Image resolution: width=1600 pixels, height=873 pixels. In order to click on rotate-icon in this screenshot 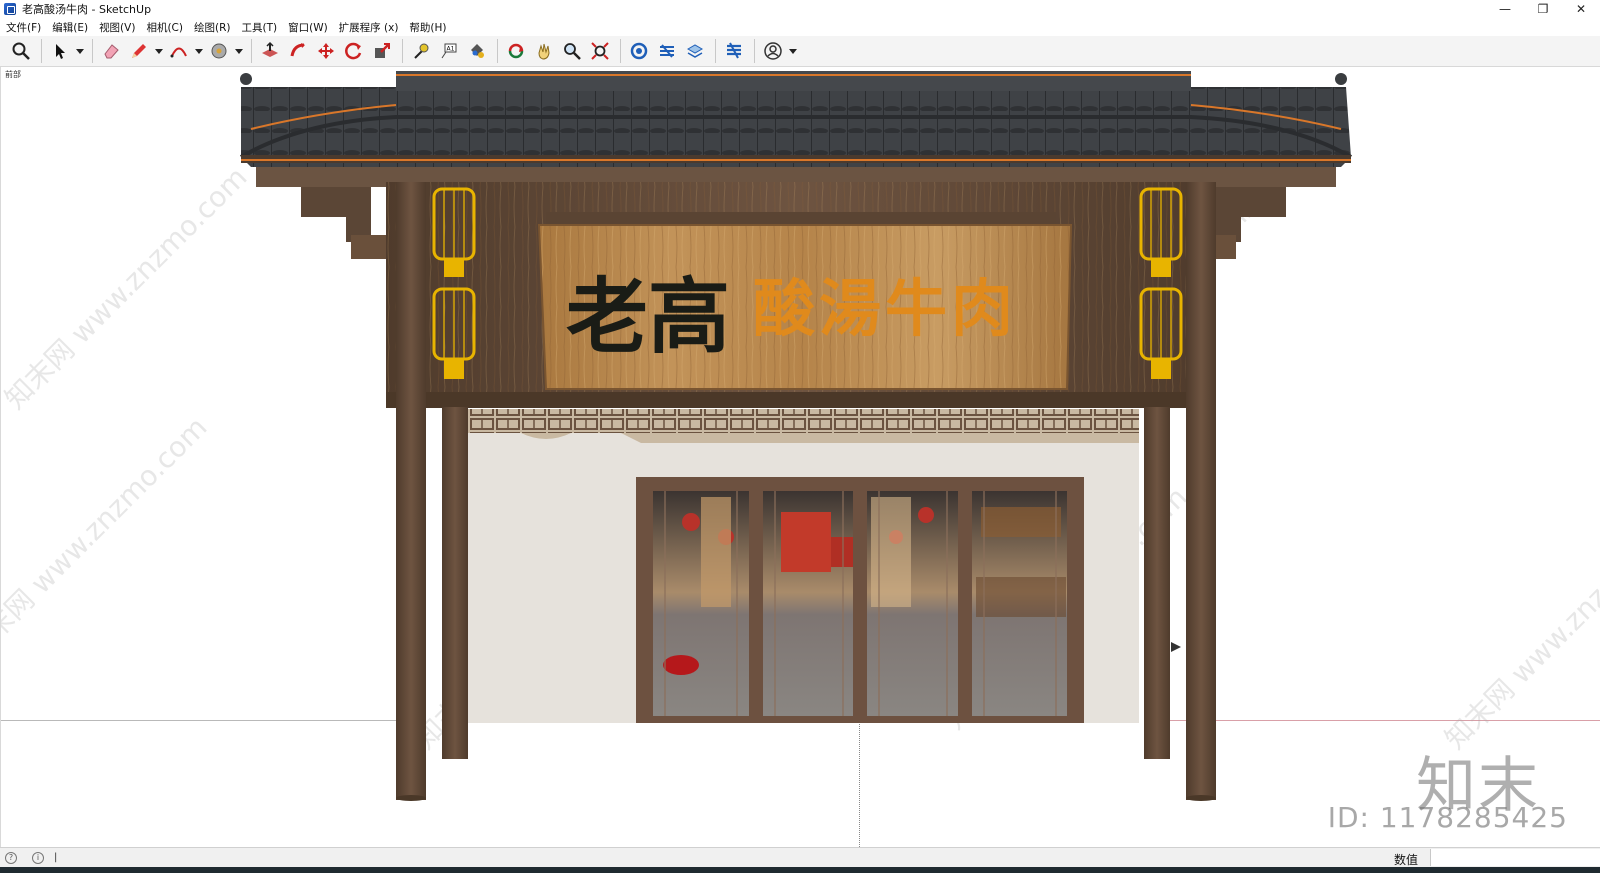, I will do `click(354, 51)`.